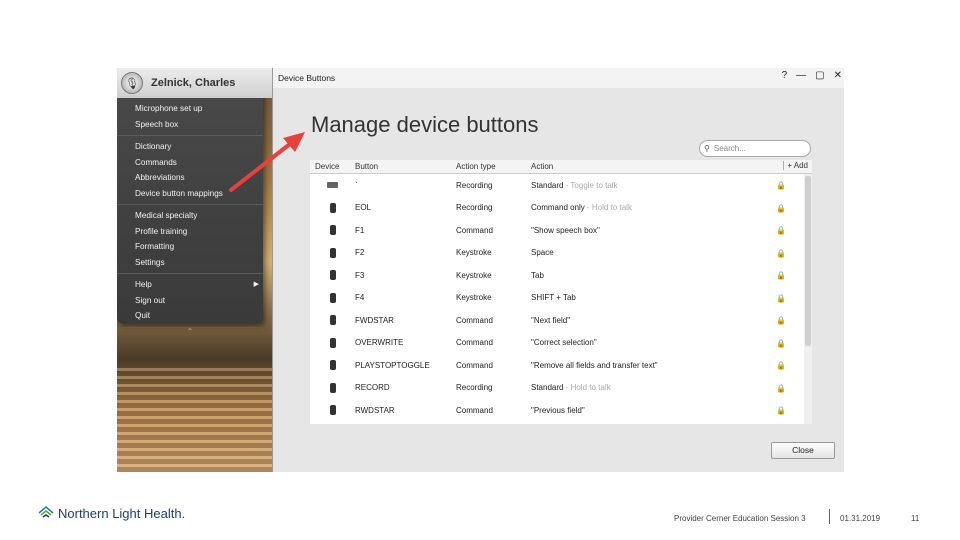 This screenshot has width=960, height=540. What do you see at coordinates (153, 146) in the screenshot?
I see `menu-item-label: Dictionary` at bounding box center [153, 146].